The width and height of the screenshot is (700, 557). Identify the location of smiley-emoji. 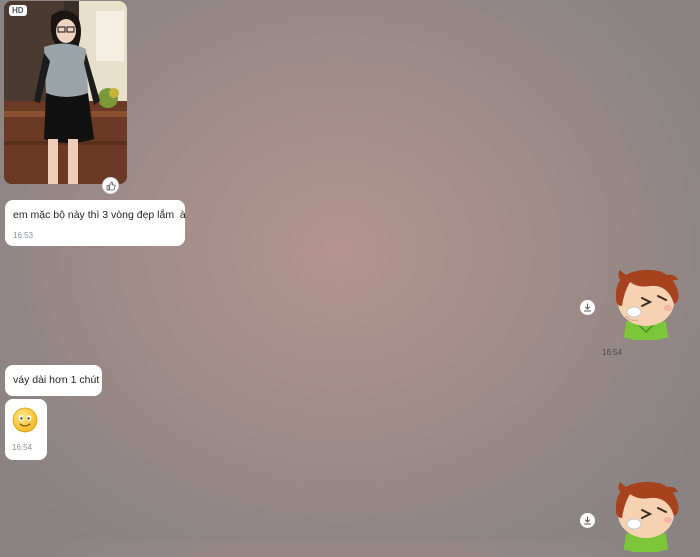
(25, 420).